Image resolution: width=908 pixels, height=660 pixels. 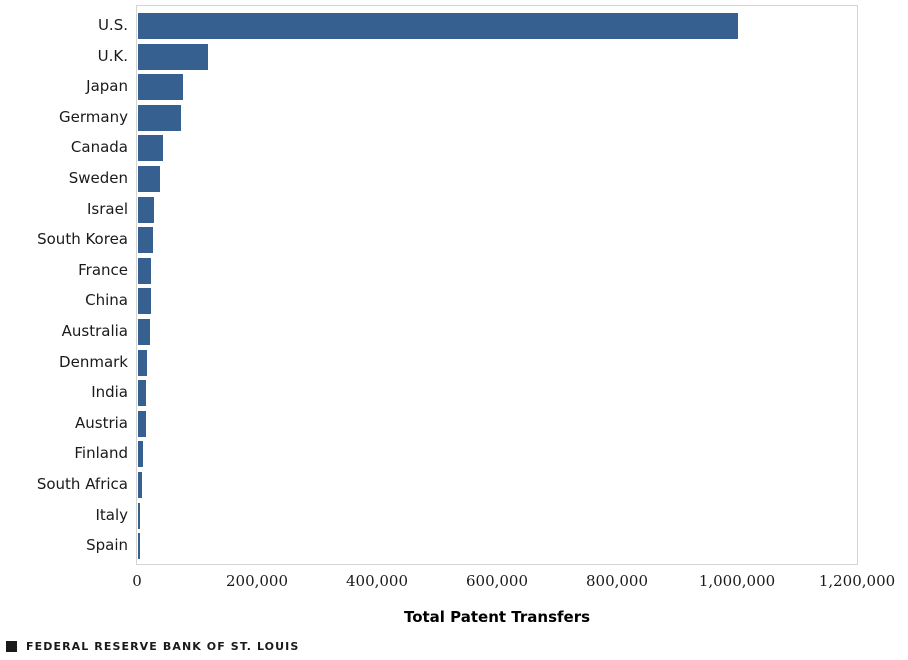 What do you see at coordinates (101, 453) in the screenshot?
I see `category-label: Finland` at bounding box center [101, 453].